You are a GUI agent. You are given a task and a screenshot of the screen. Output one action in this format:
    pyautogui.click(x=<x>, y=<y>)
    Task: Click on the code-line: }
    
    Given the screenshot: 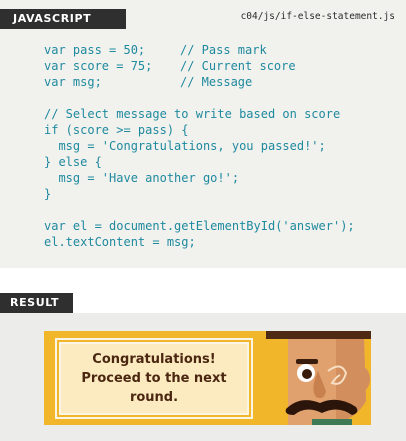 What is the action you would take?
    pyautogui.click(x=221, y=194)
    